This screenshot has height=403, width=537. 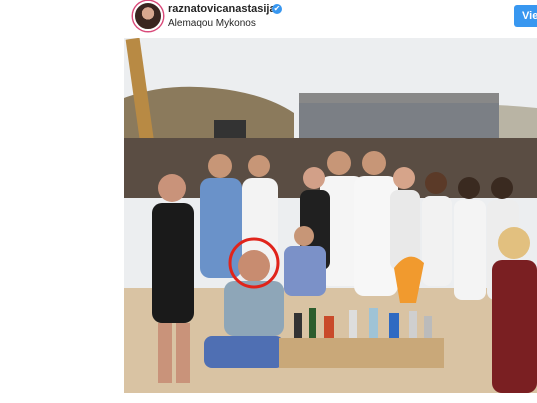 What do you see at coordinates (525, 16) in the screenshot?
I see `view-profile-button: Vie` at bounding box center [525, 16].